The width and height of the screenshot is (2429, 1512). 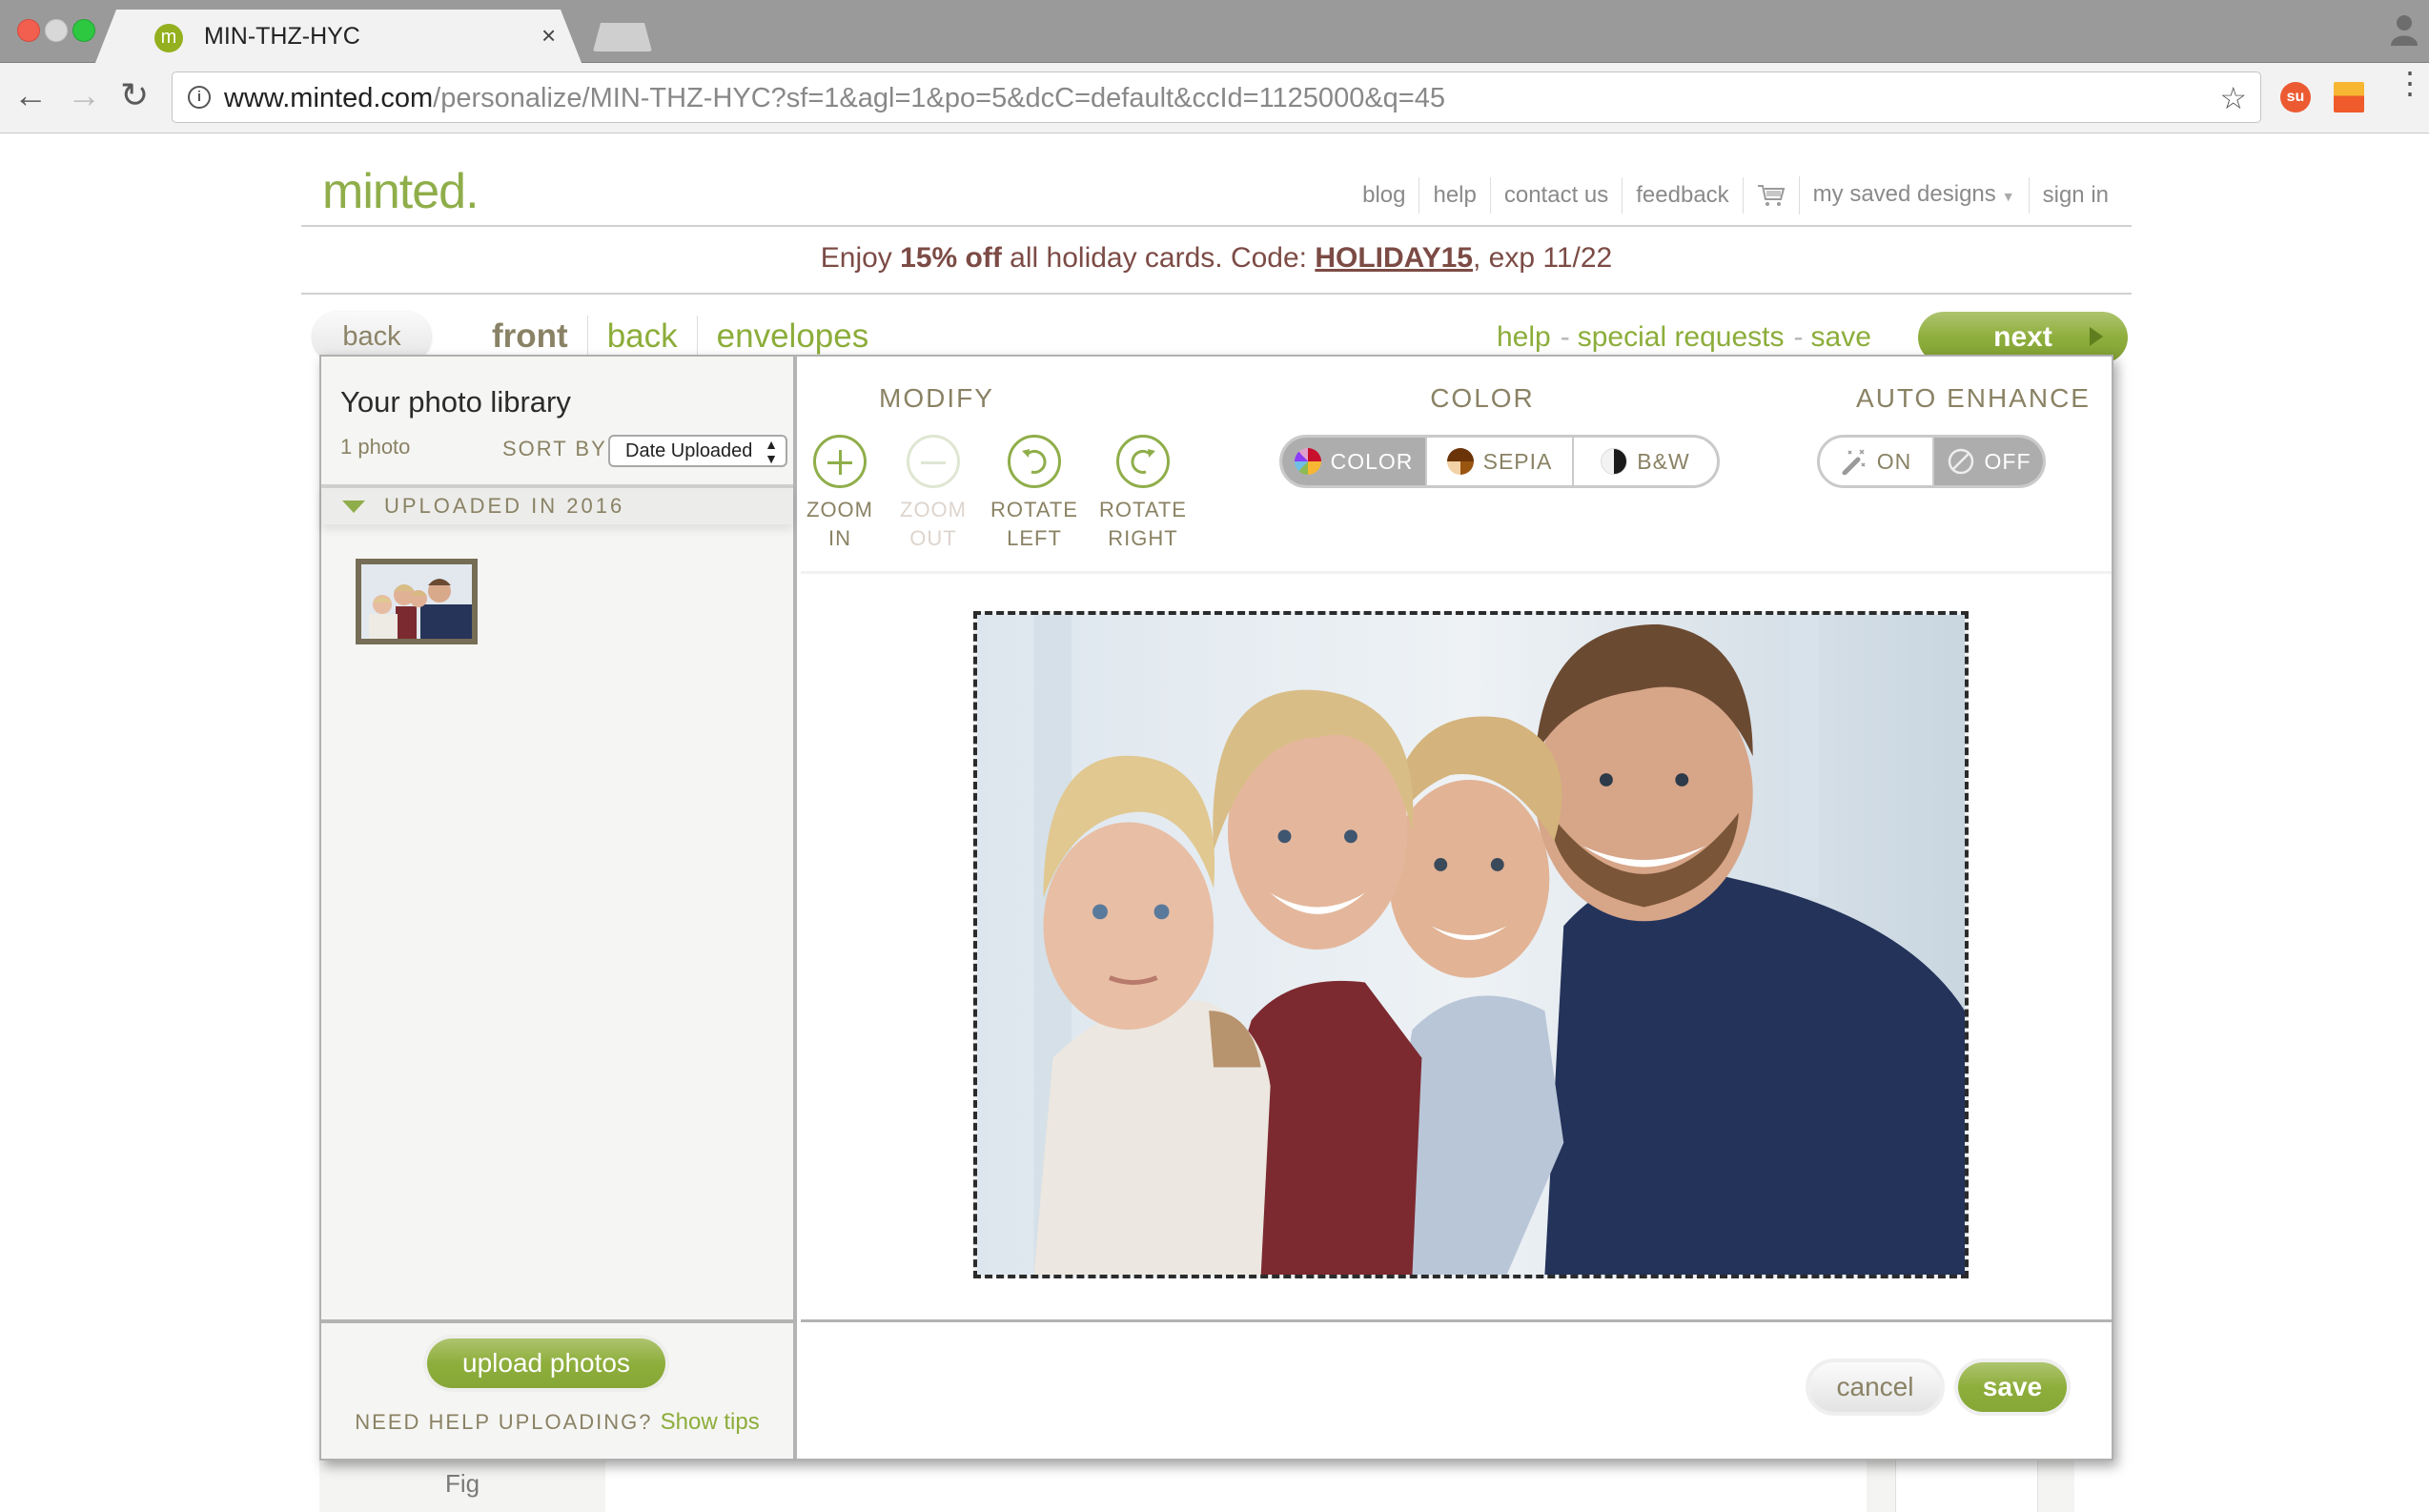 I want to click on profile-icon, so click(x=2404, y=29).